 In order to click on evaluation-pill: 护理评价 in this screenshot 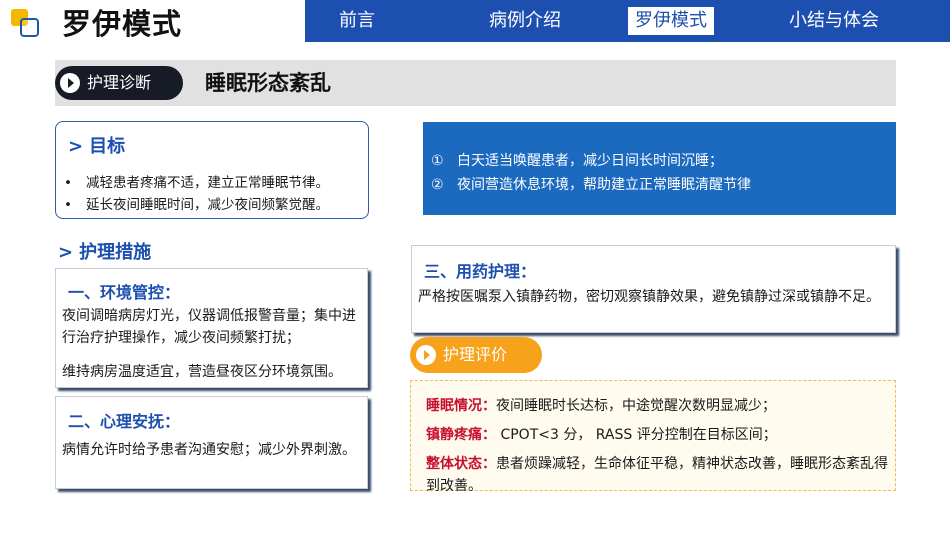, I will do `click(476, 355)`.